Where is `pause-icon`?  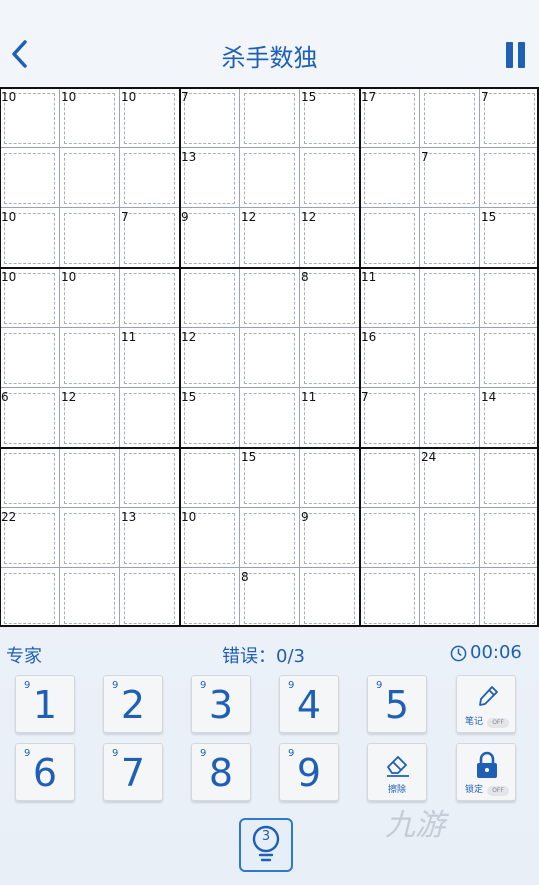
pause-icon is located at coordinates (515, 55).